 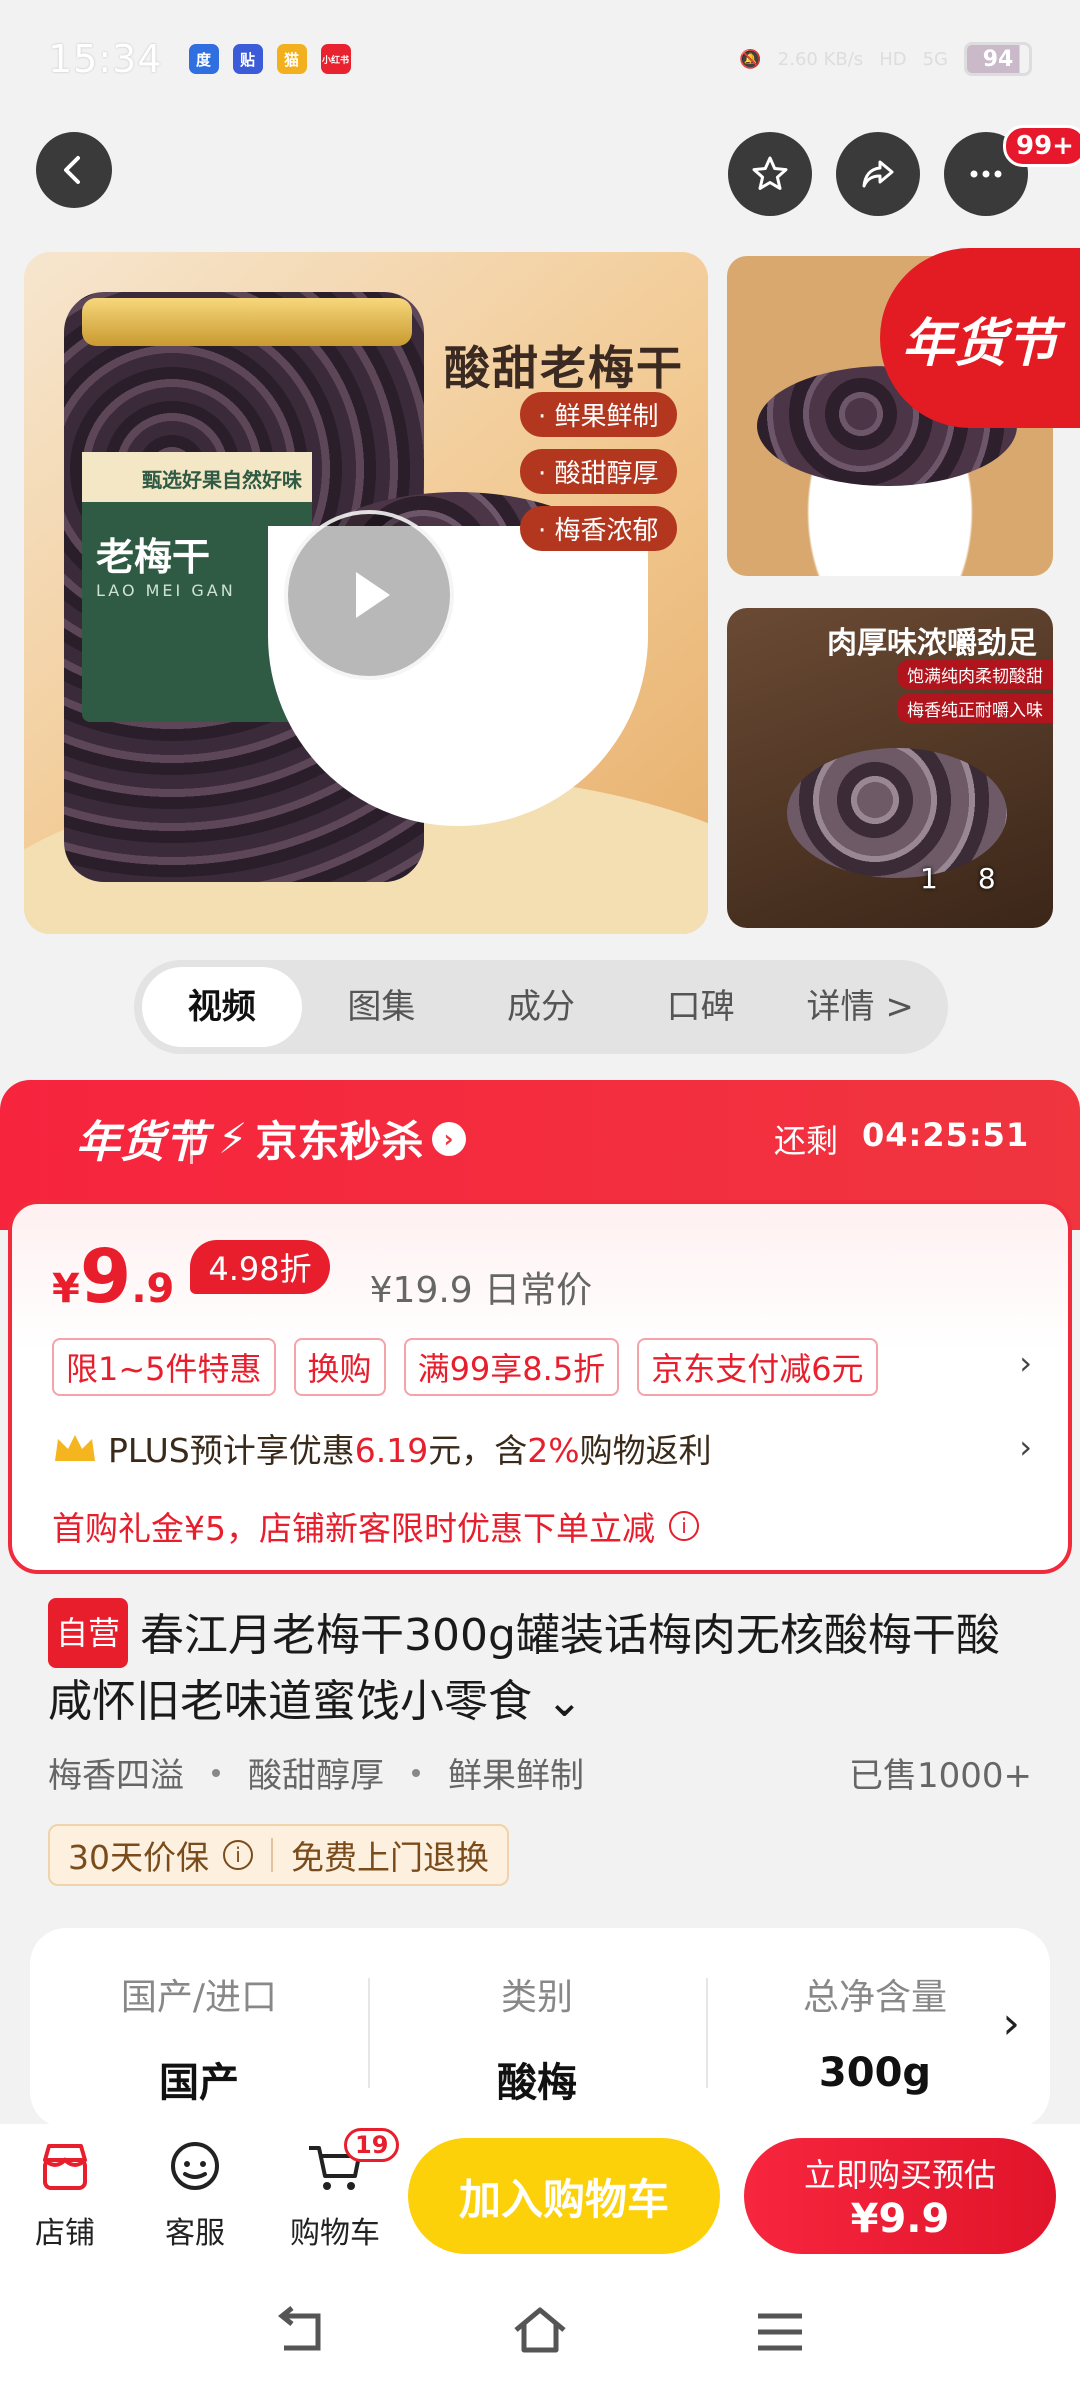 I want to click on product-title: 自营 春江月老梅干300g罐装话梅肉无核酸梅干酸咸怀旧老味道蜜饯小零食 ⌄, so click(x=543, y=1666).